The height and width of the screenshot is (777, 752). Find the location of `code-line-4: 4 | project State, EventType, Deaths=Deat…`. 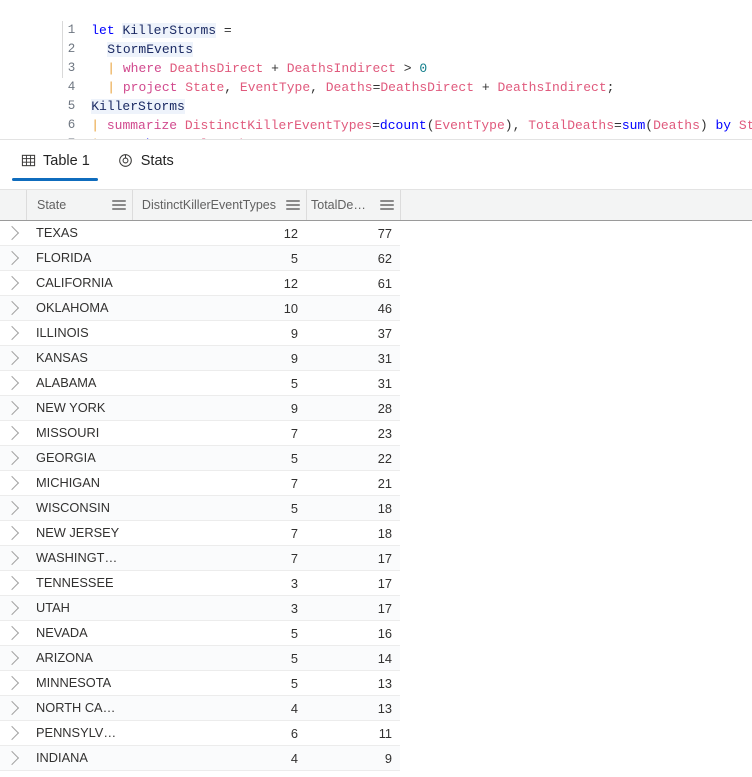

code-line-4: 4 | project State, EventType, Deaths=Deat… is located at coordinates (376, 77).